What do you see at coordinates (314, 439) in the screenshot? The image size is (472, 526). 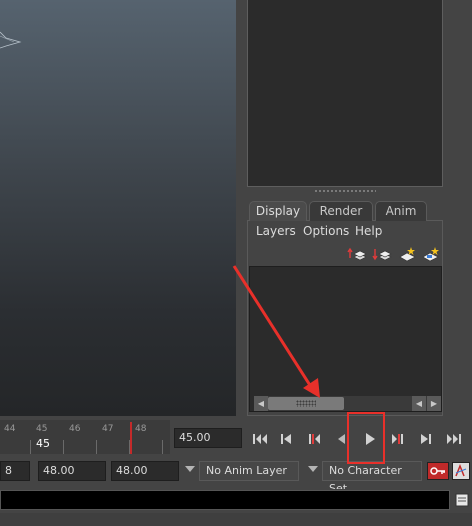 I see `step-back-key-icon` at bounding box center [314, 439].